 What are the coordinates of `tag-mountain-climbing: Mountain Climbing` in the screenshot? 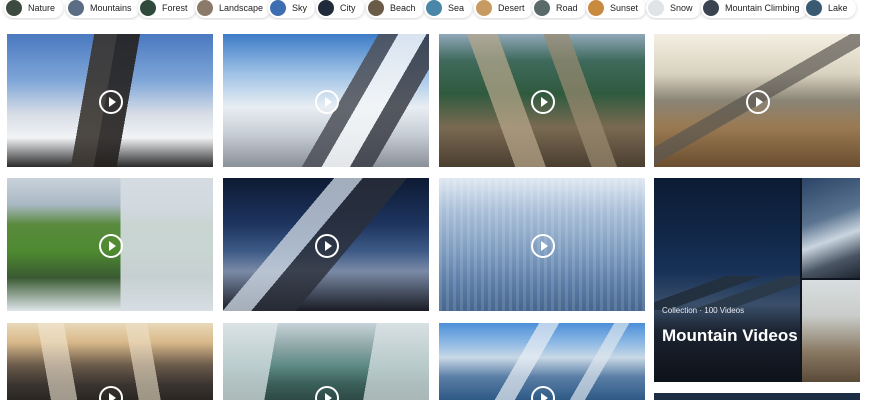 It's located at (754, 9).